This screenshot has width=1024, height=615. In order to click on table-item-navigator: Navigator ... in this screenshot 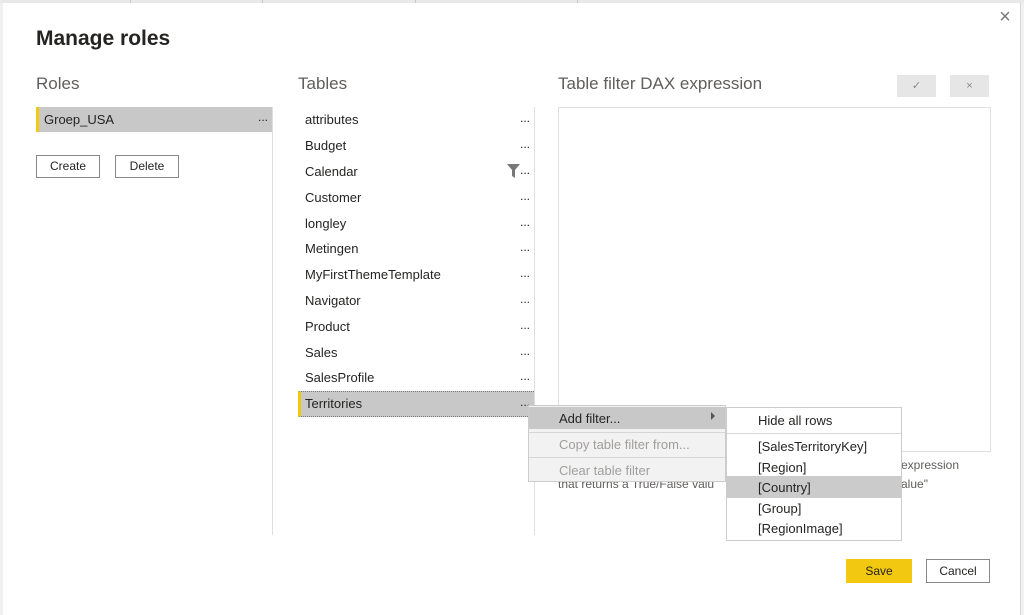, I will do `click(416, 301)`.